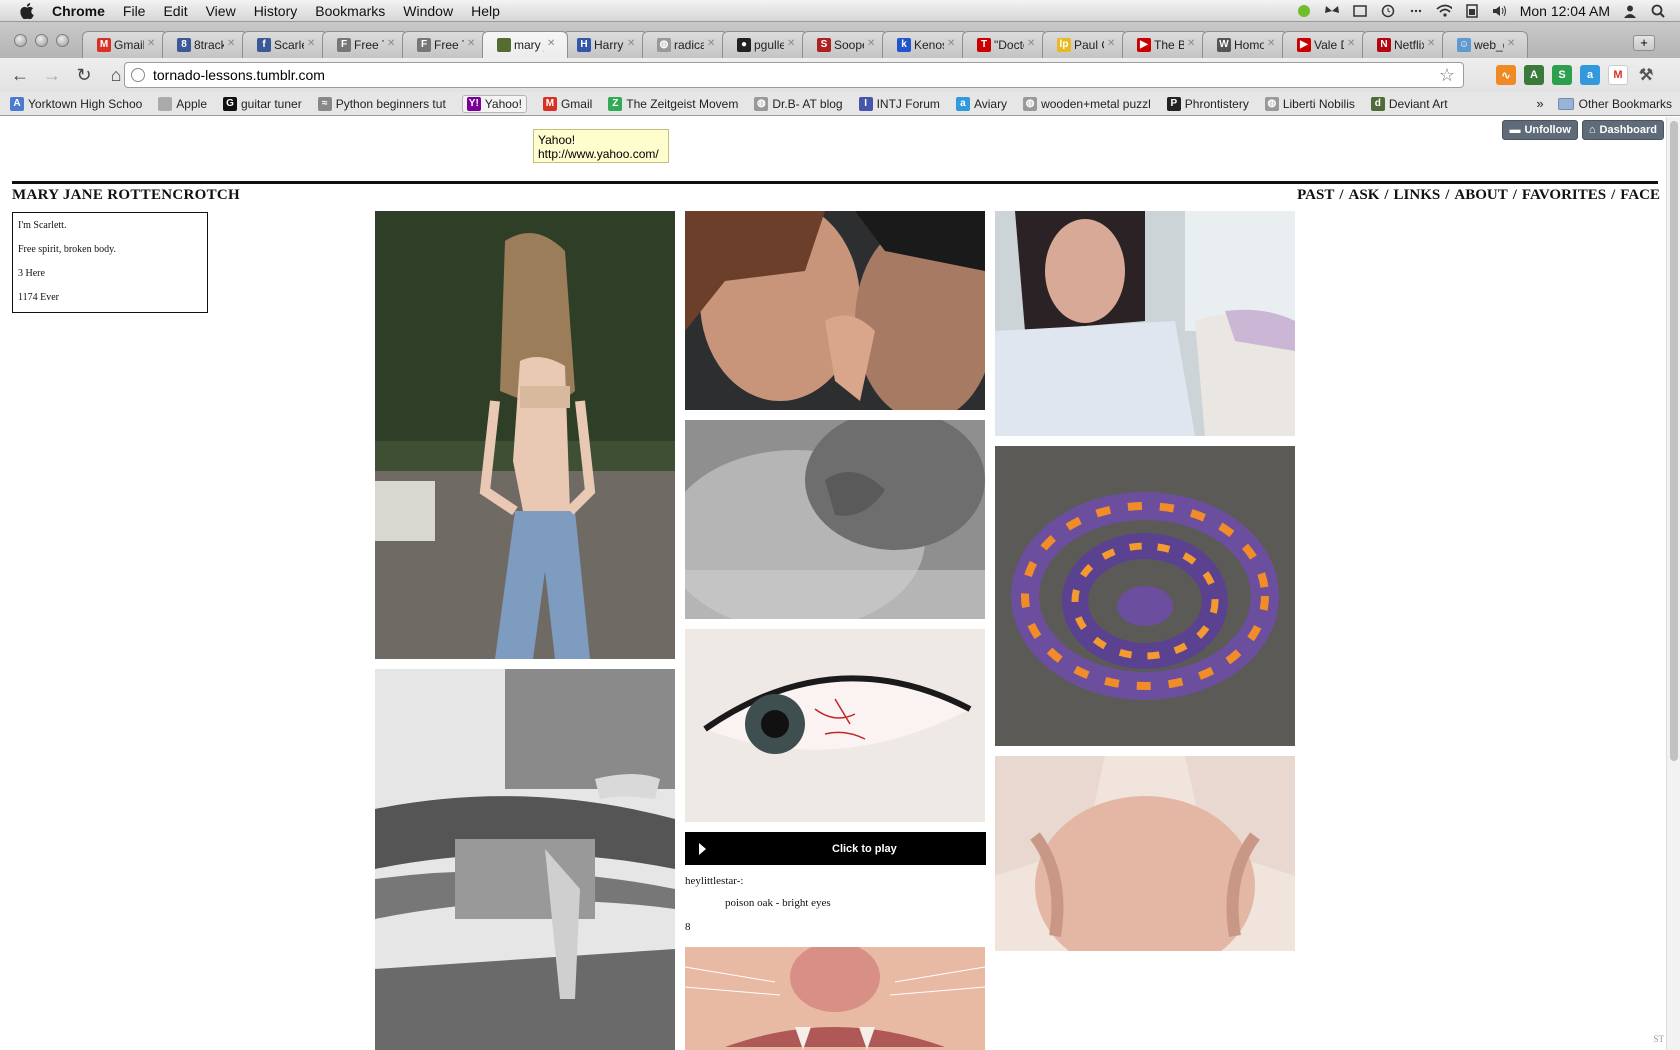  I want to click on menu-window: Window, so click(428, 11).